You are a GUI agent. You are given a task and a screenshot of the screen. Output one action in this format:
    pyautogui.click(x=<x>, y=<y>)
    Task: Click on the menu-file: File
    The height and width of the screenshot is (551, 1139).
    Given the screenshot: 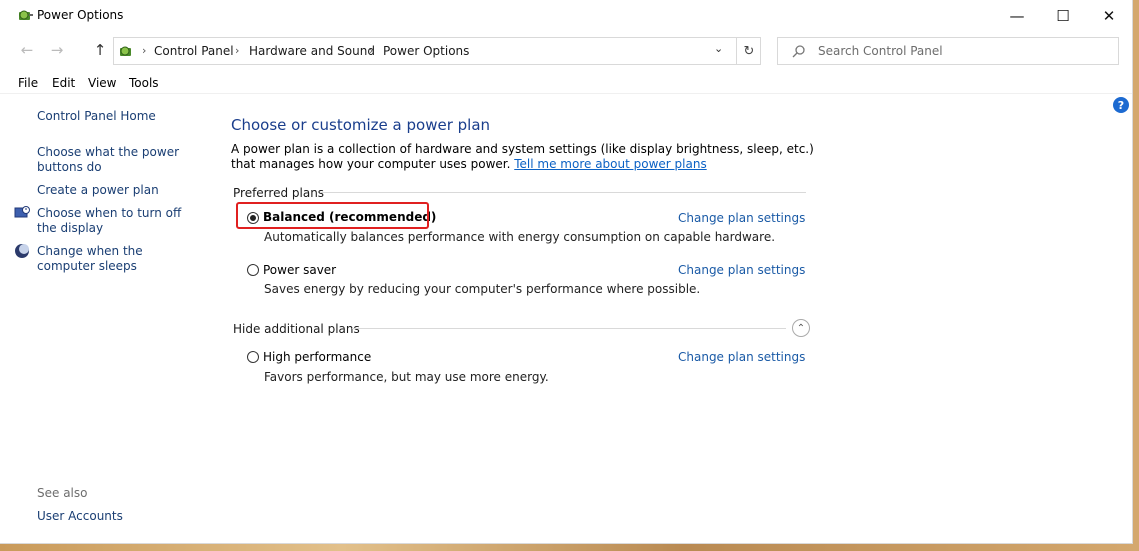 What is the action you would take?
    pyautogui.click(x=28, y=83)
    